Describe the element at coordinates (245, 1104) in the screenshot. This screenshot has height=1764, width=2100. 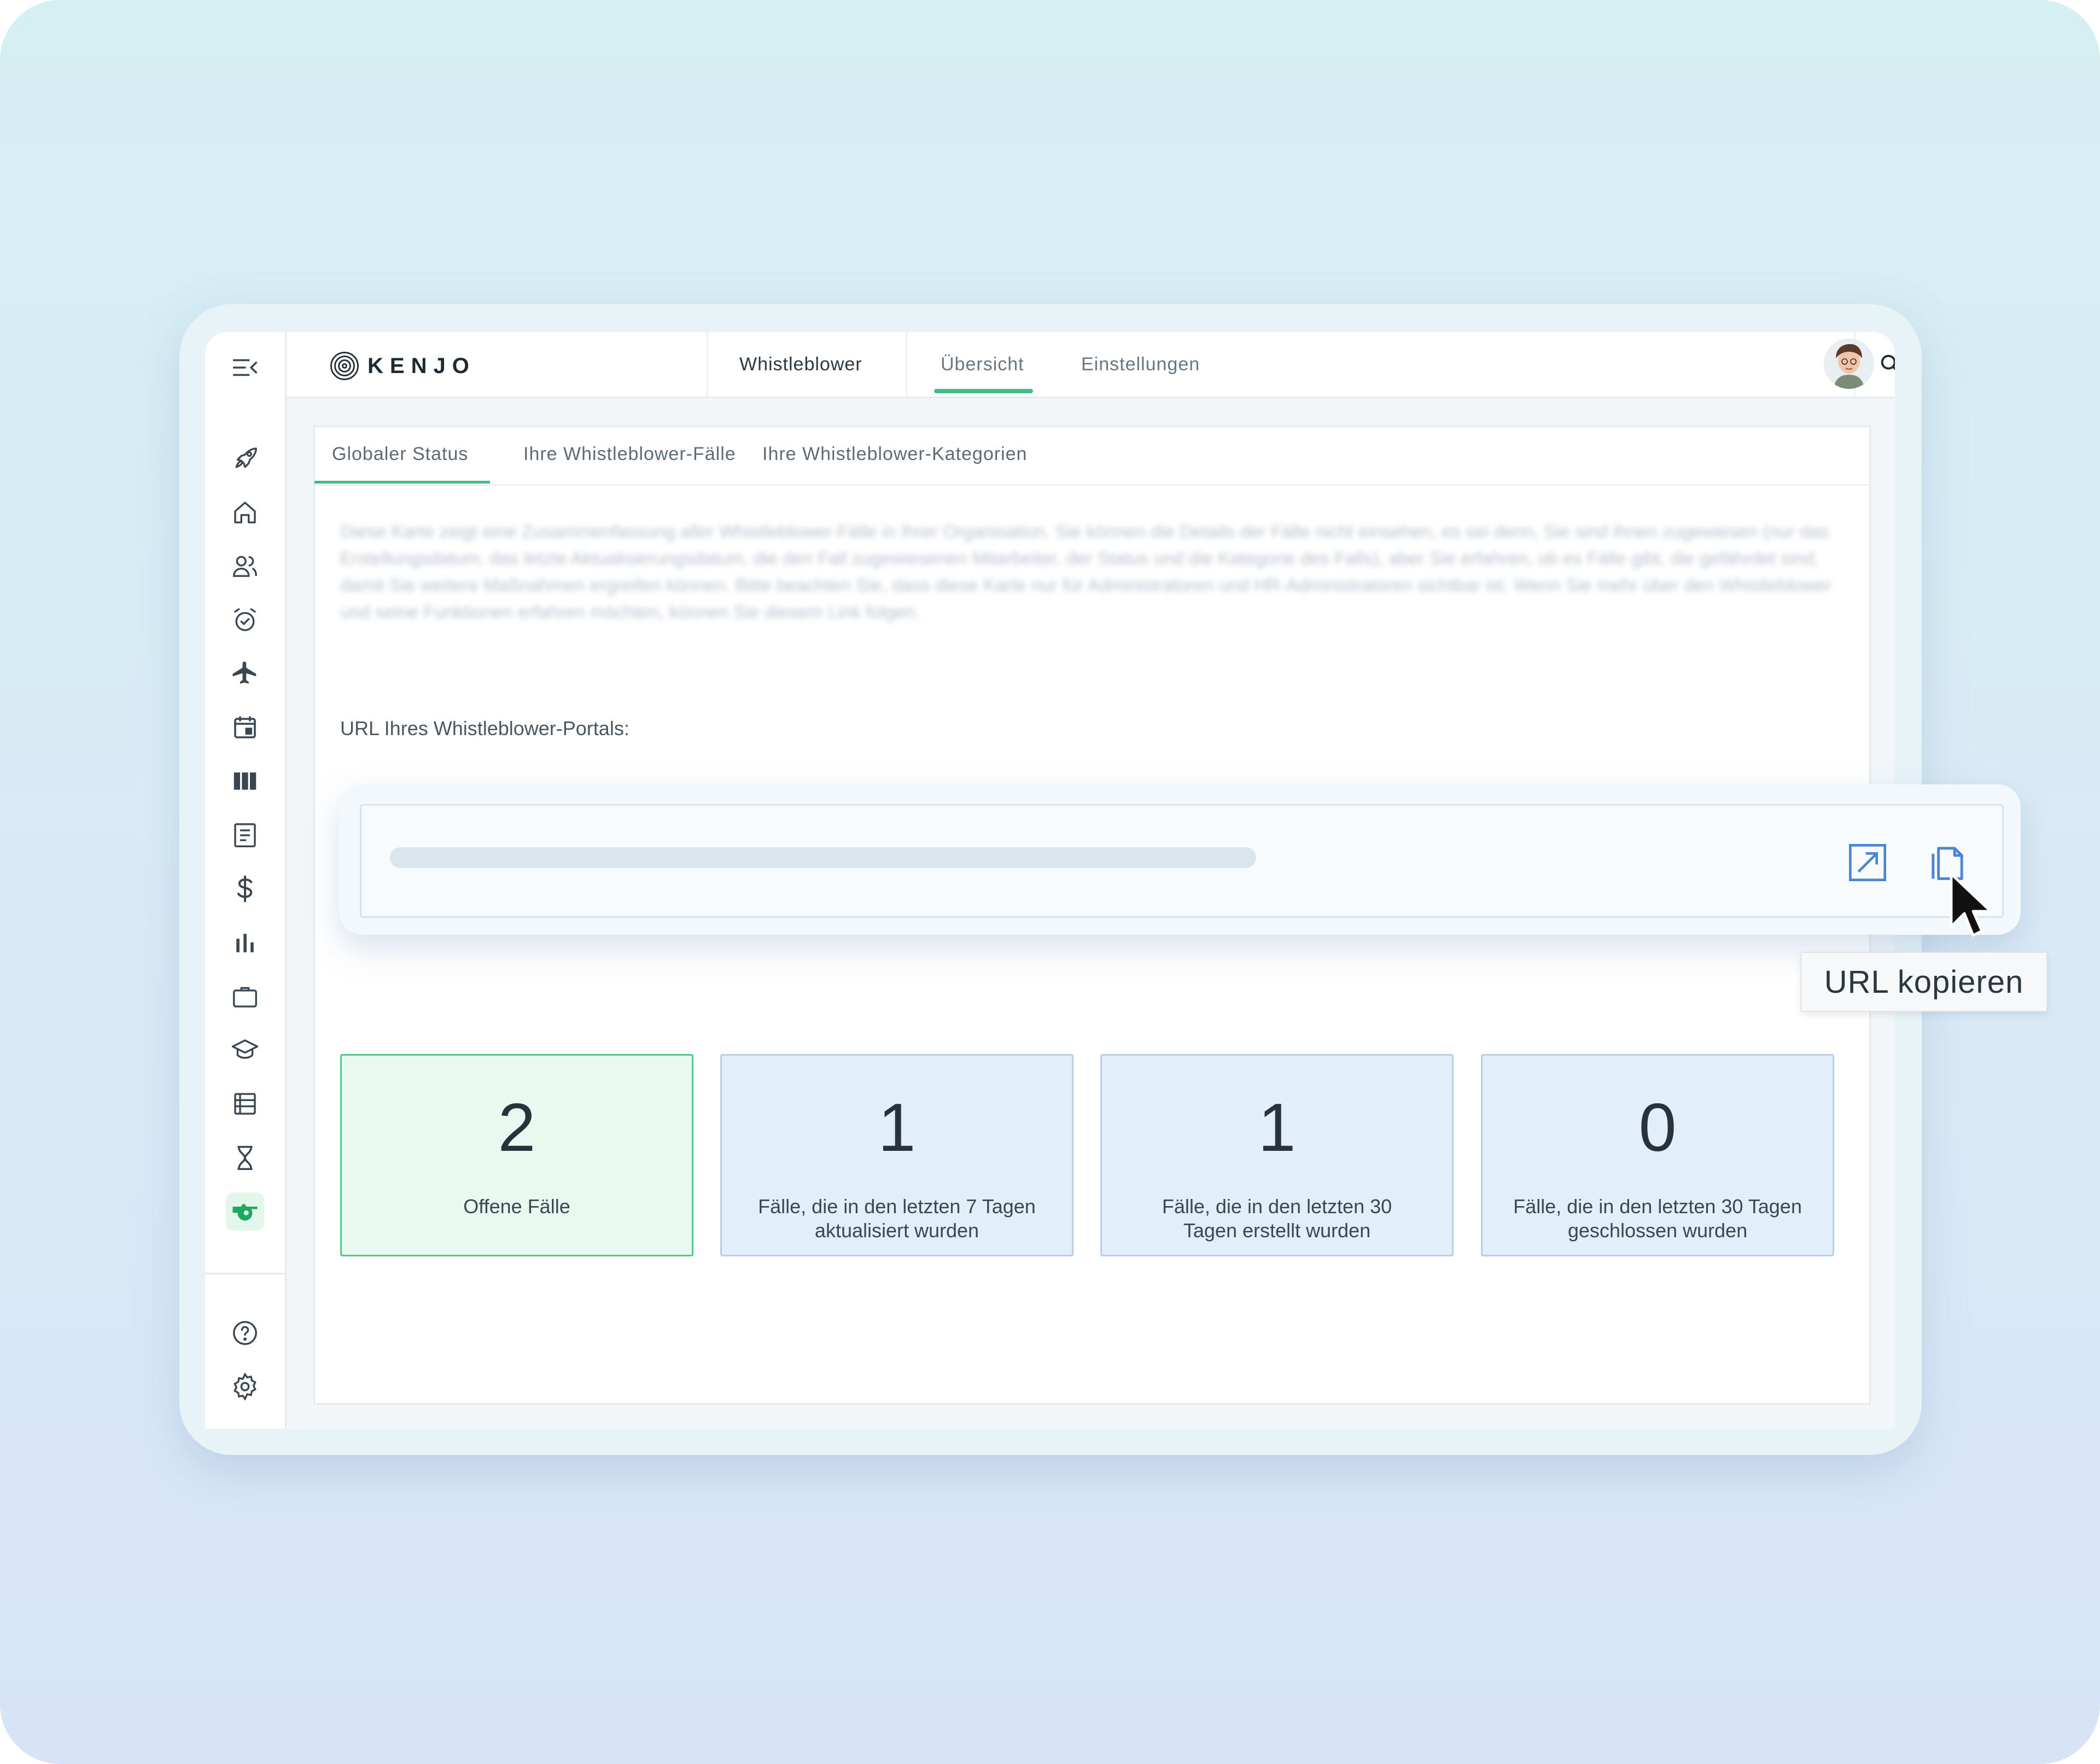
I see `list-icon` at that location.